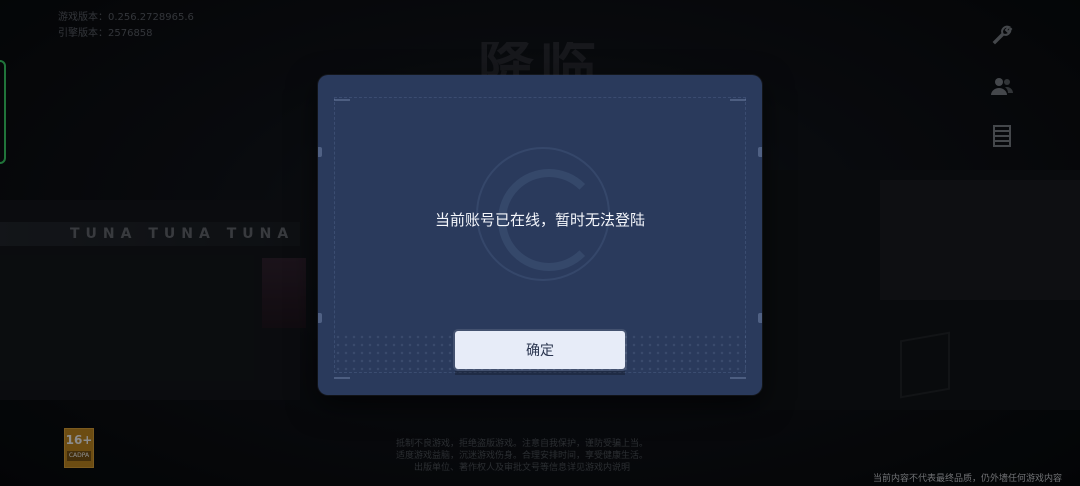 This screenshot has width=1080, height=486. Describe the element at coordinates (540, 350) in the screenshot. I see `confirm-button: 确定` at that location.